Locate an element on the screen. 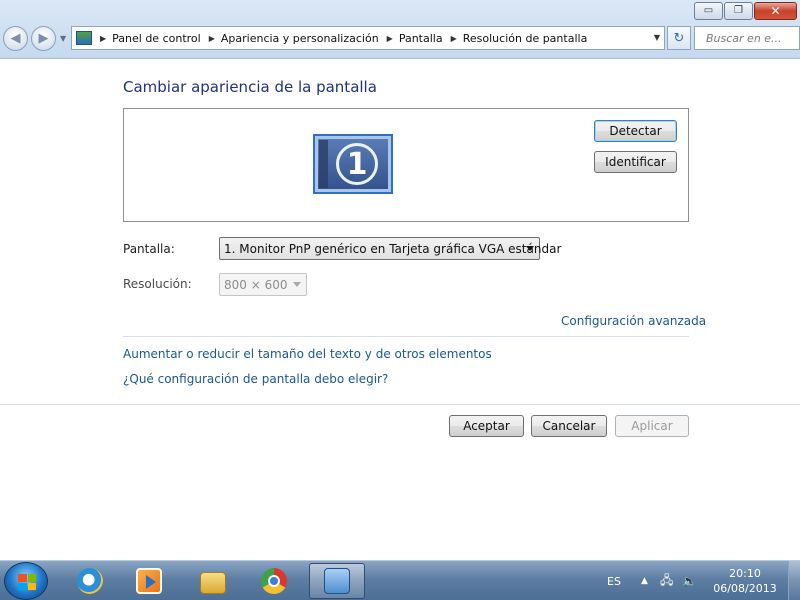 This screenshot has width=800, height=600. resolution-label: Resolución: is located at coordinates (157, 284).